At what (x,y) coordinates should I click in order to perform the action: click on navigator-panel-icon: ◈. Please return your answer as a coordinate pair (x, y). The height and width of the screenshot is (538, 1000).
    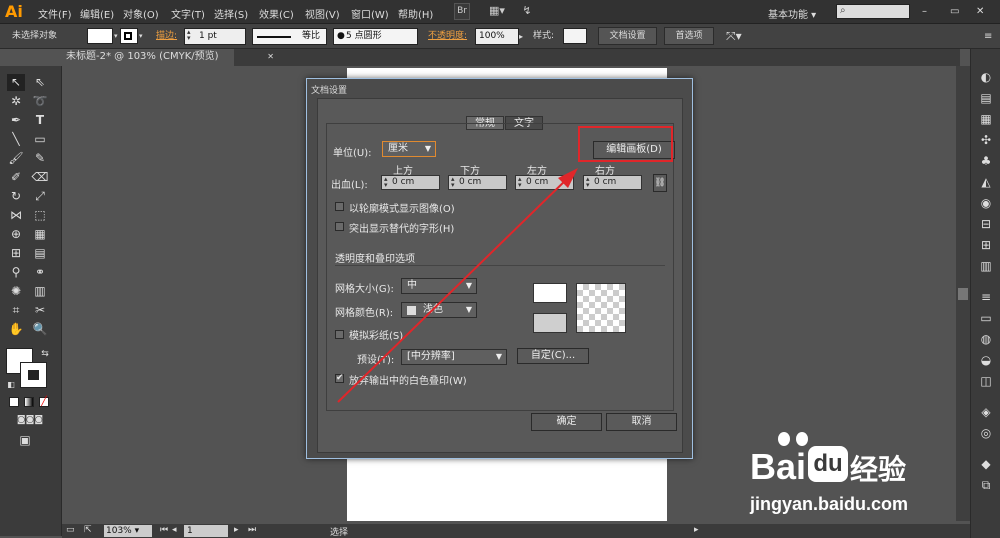
    Looking at the image, I should click on (986, 412).